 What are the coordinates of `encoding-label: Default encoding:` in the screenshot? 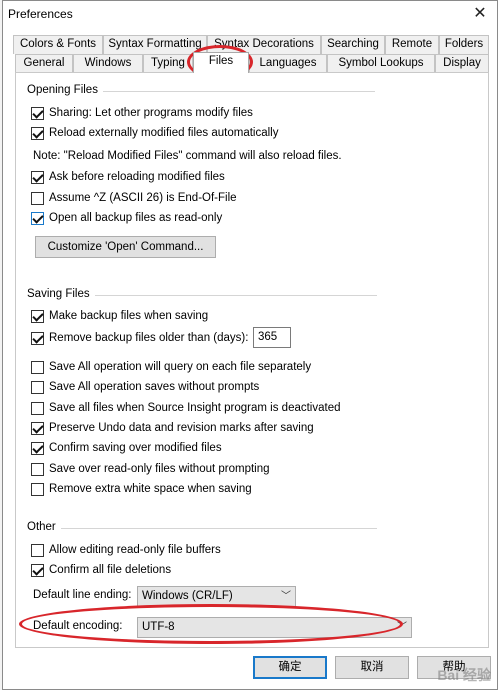 It's located at (78, 626).